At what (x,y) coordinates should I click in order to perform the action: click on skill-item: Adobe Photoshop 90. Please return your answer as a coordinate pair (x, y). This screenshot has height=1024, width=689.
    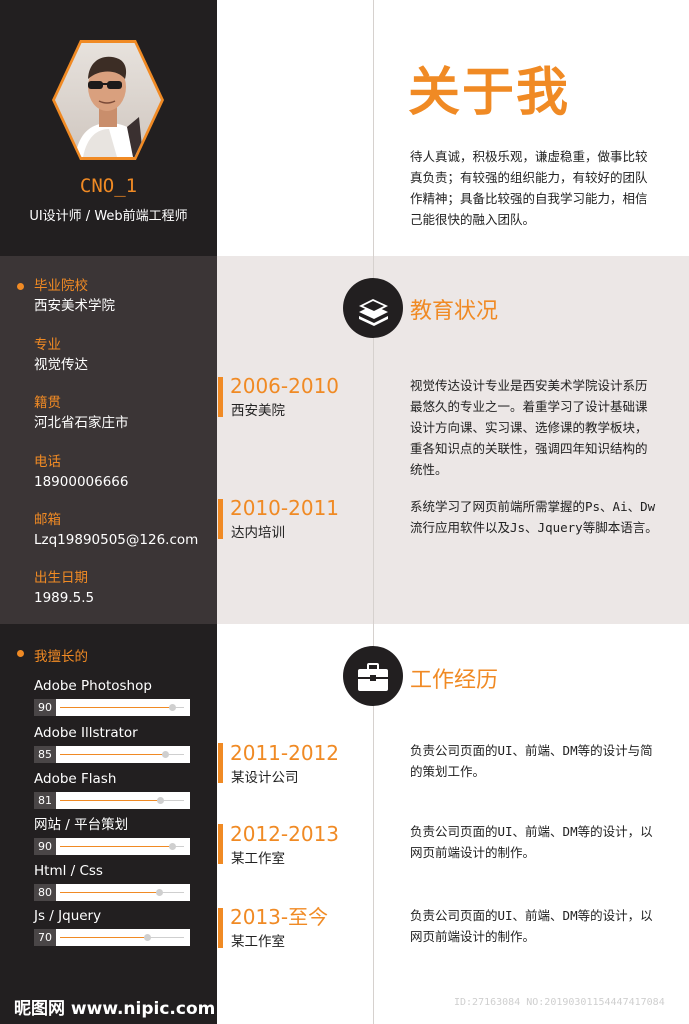
    Looking at the image, I should click on (114, 696).